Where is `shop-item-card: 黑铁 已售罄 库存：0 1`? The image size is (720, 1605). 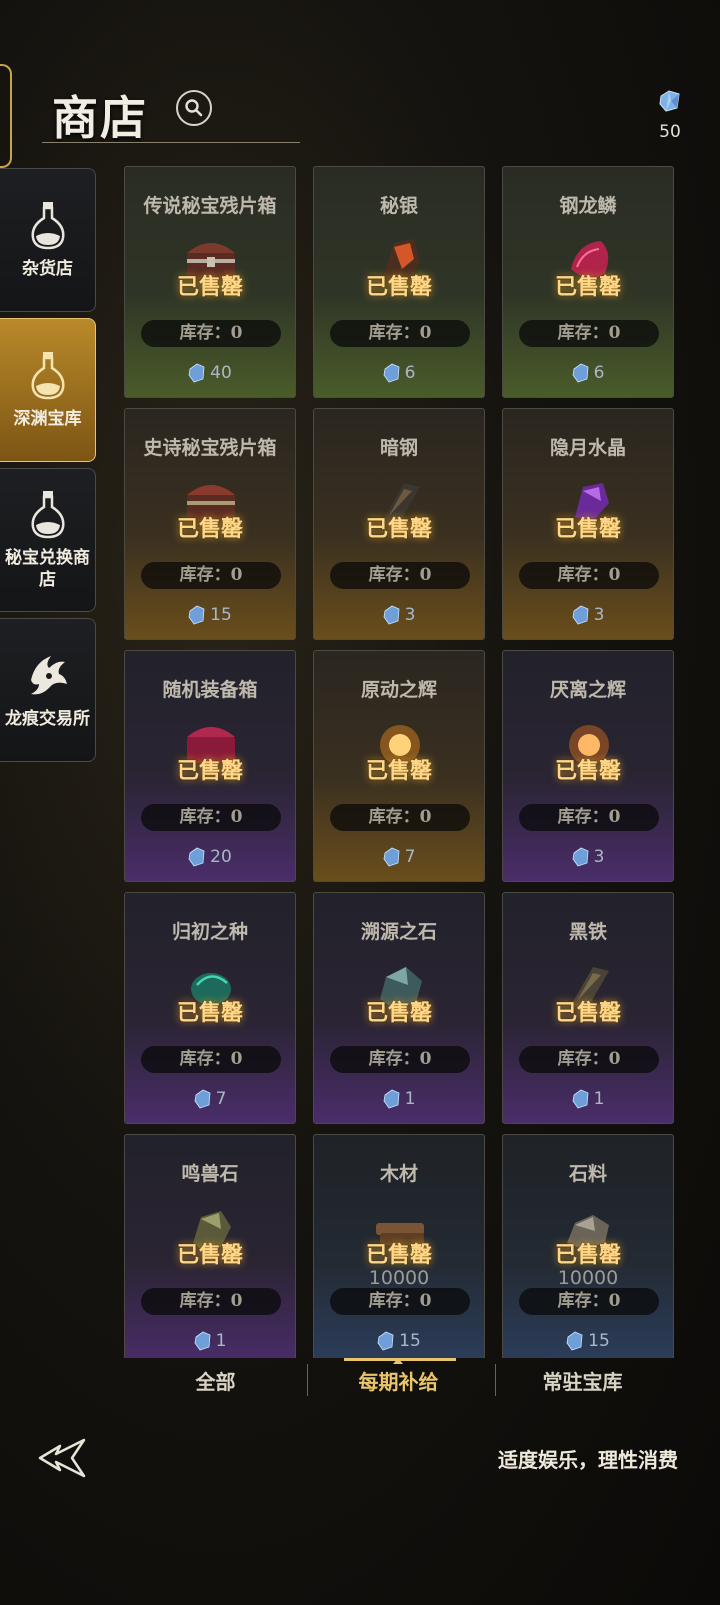 shop-item-card: 黑铁 已售罄 库存：0 1 is located at coordinates (588, 1008).